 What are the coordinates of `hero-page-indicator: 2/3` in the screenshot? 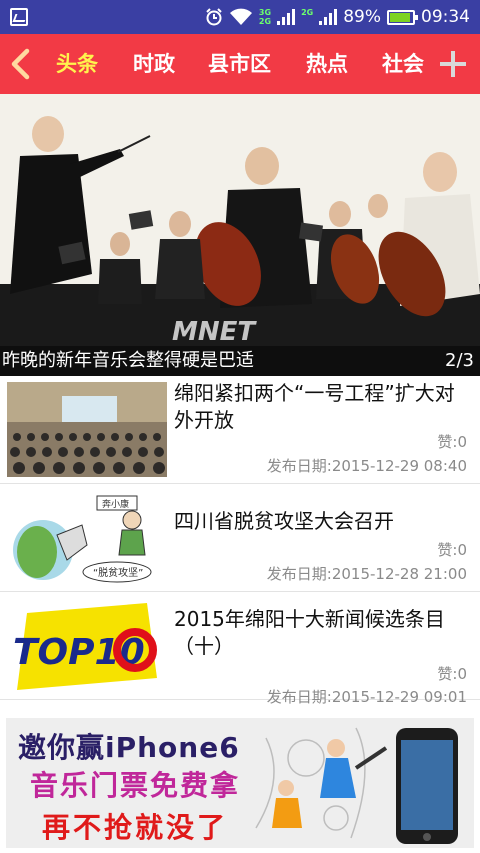 It's located at (459, 360).